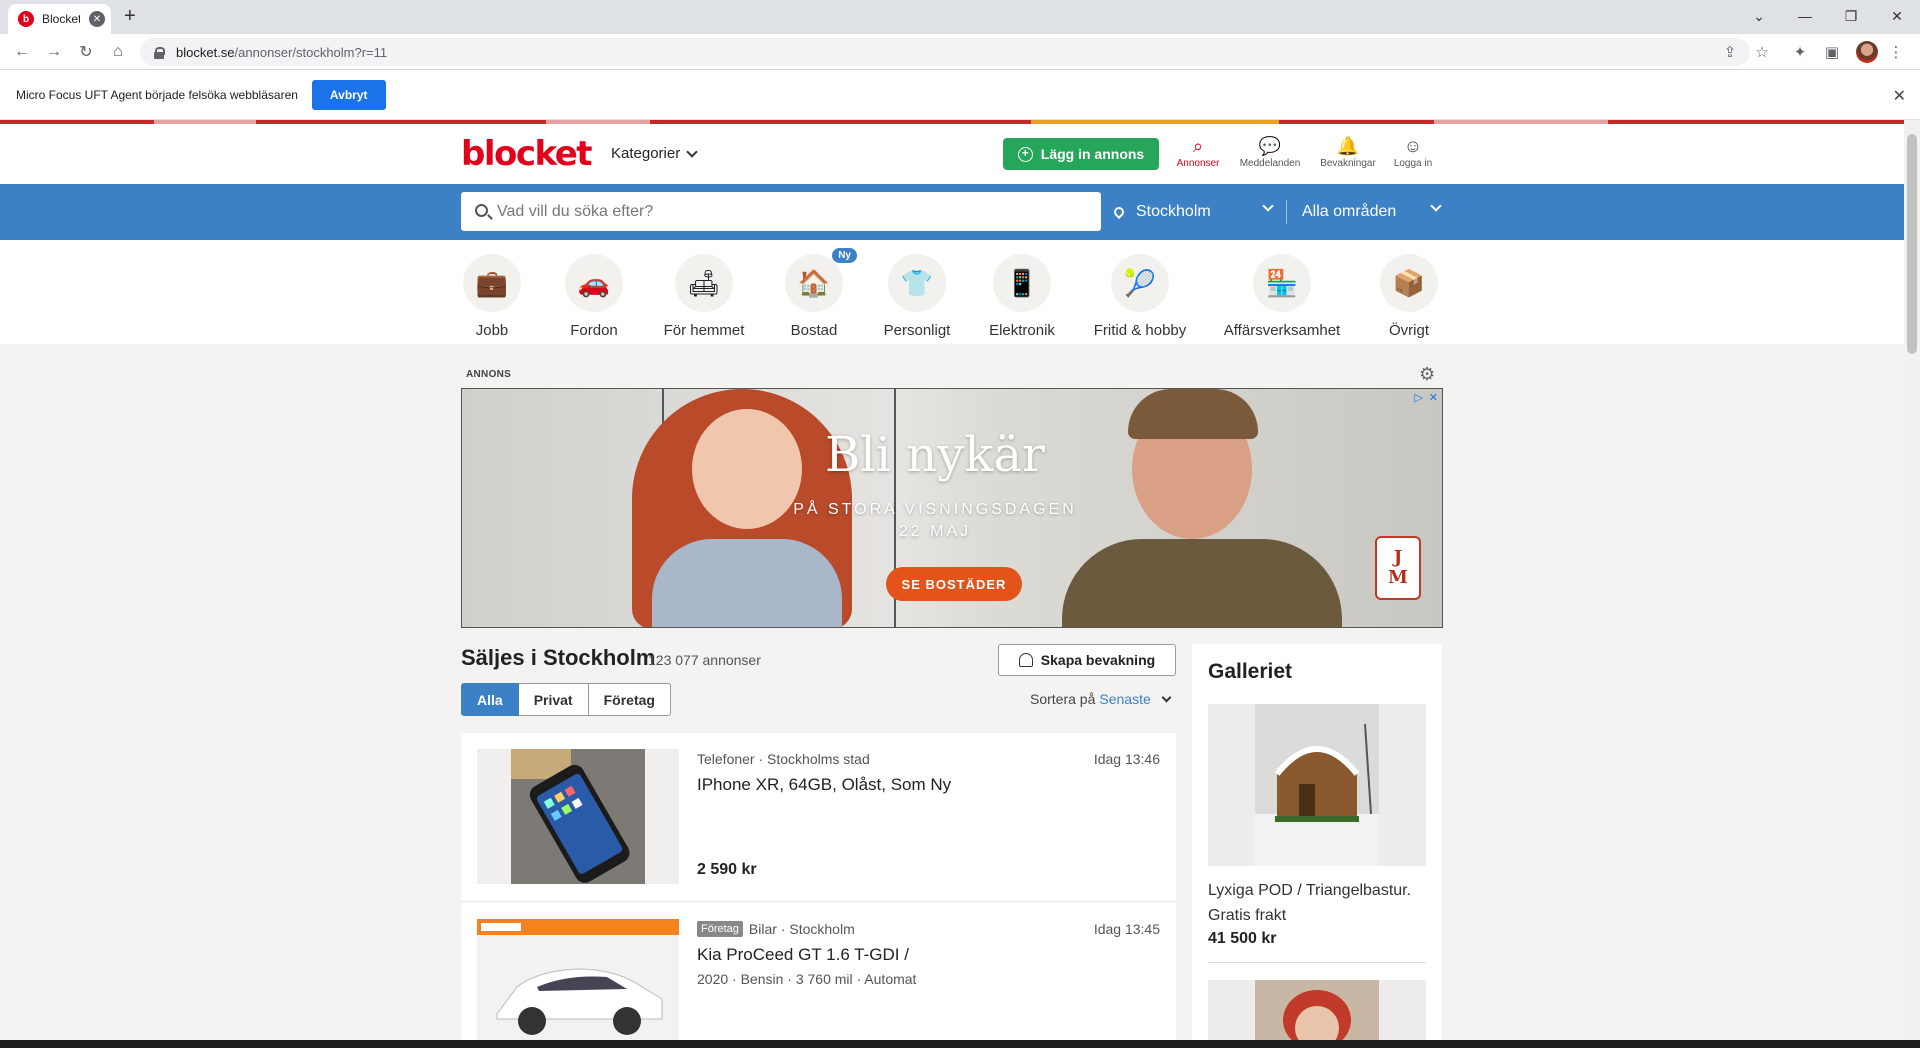 Image resolution: width=1920 pixels, height=1048 pixels. I want to click on category-icon-circle: 💼, so click(492, 283).